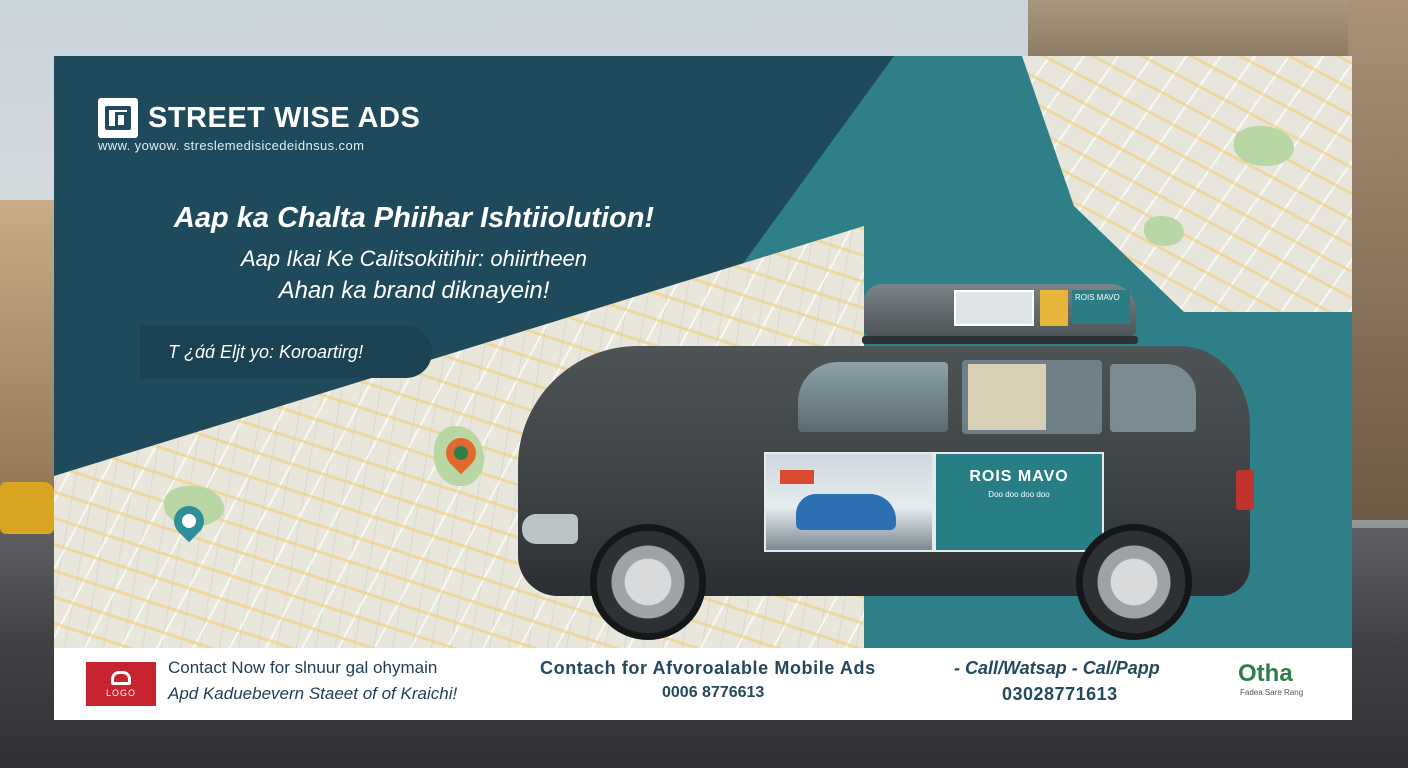 The image size is (1408, 768). Describe the element at coordinates (550, 529) in the screenshot. I see `head-light` at that location.